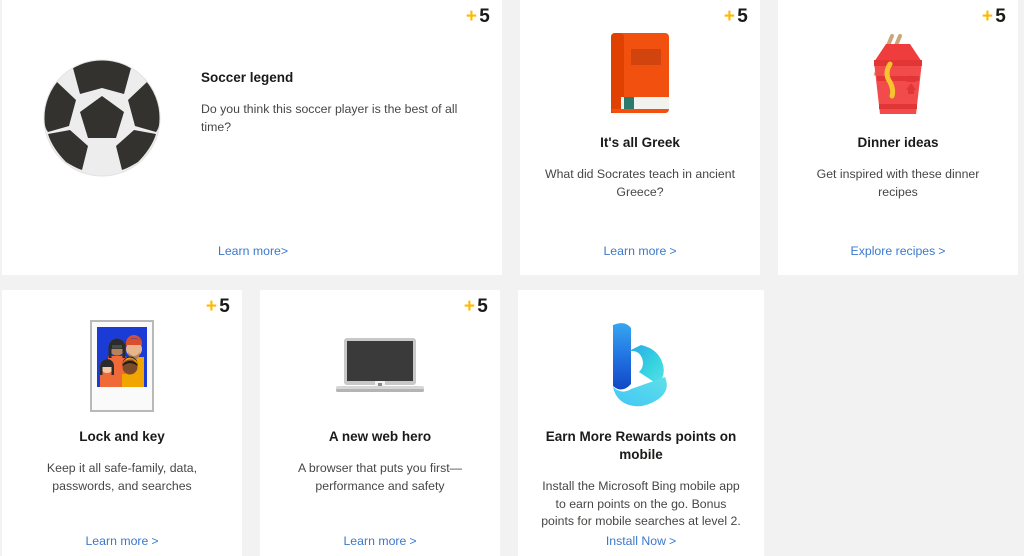 The width and height of the screenshot is (1024, 556). Describe the element at coordinates (640, 74) in the screenshot. I see `orange-book-icon` at that location.